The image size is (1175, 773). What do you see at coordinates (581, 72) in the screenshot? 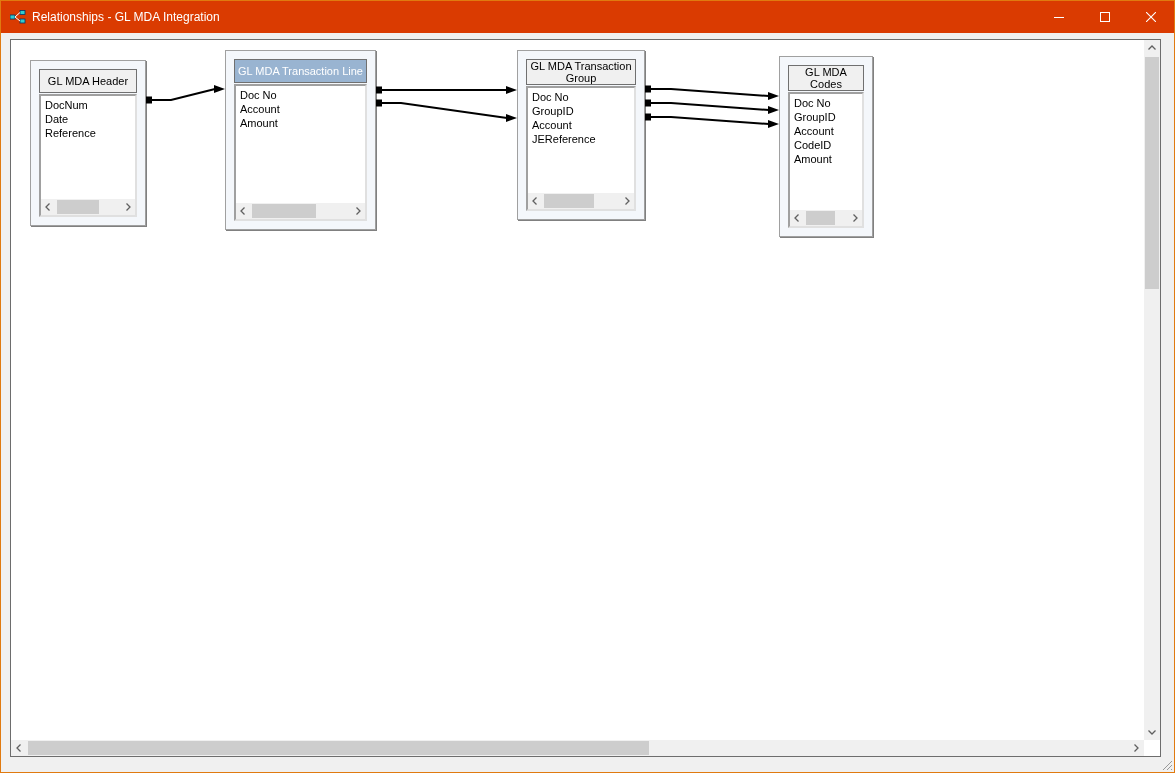
I see `table-title: GL MDA Transaction Group` at bounding box center [581, 72].